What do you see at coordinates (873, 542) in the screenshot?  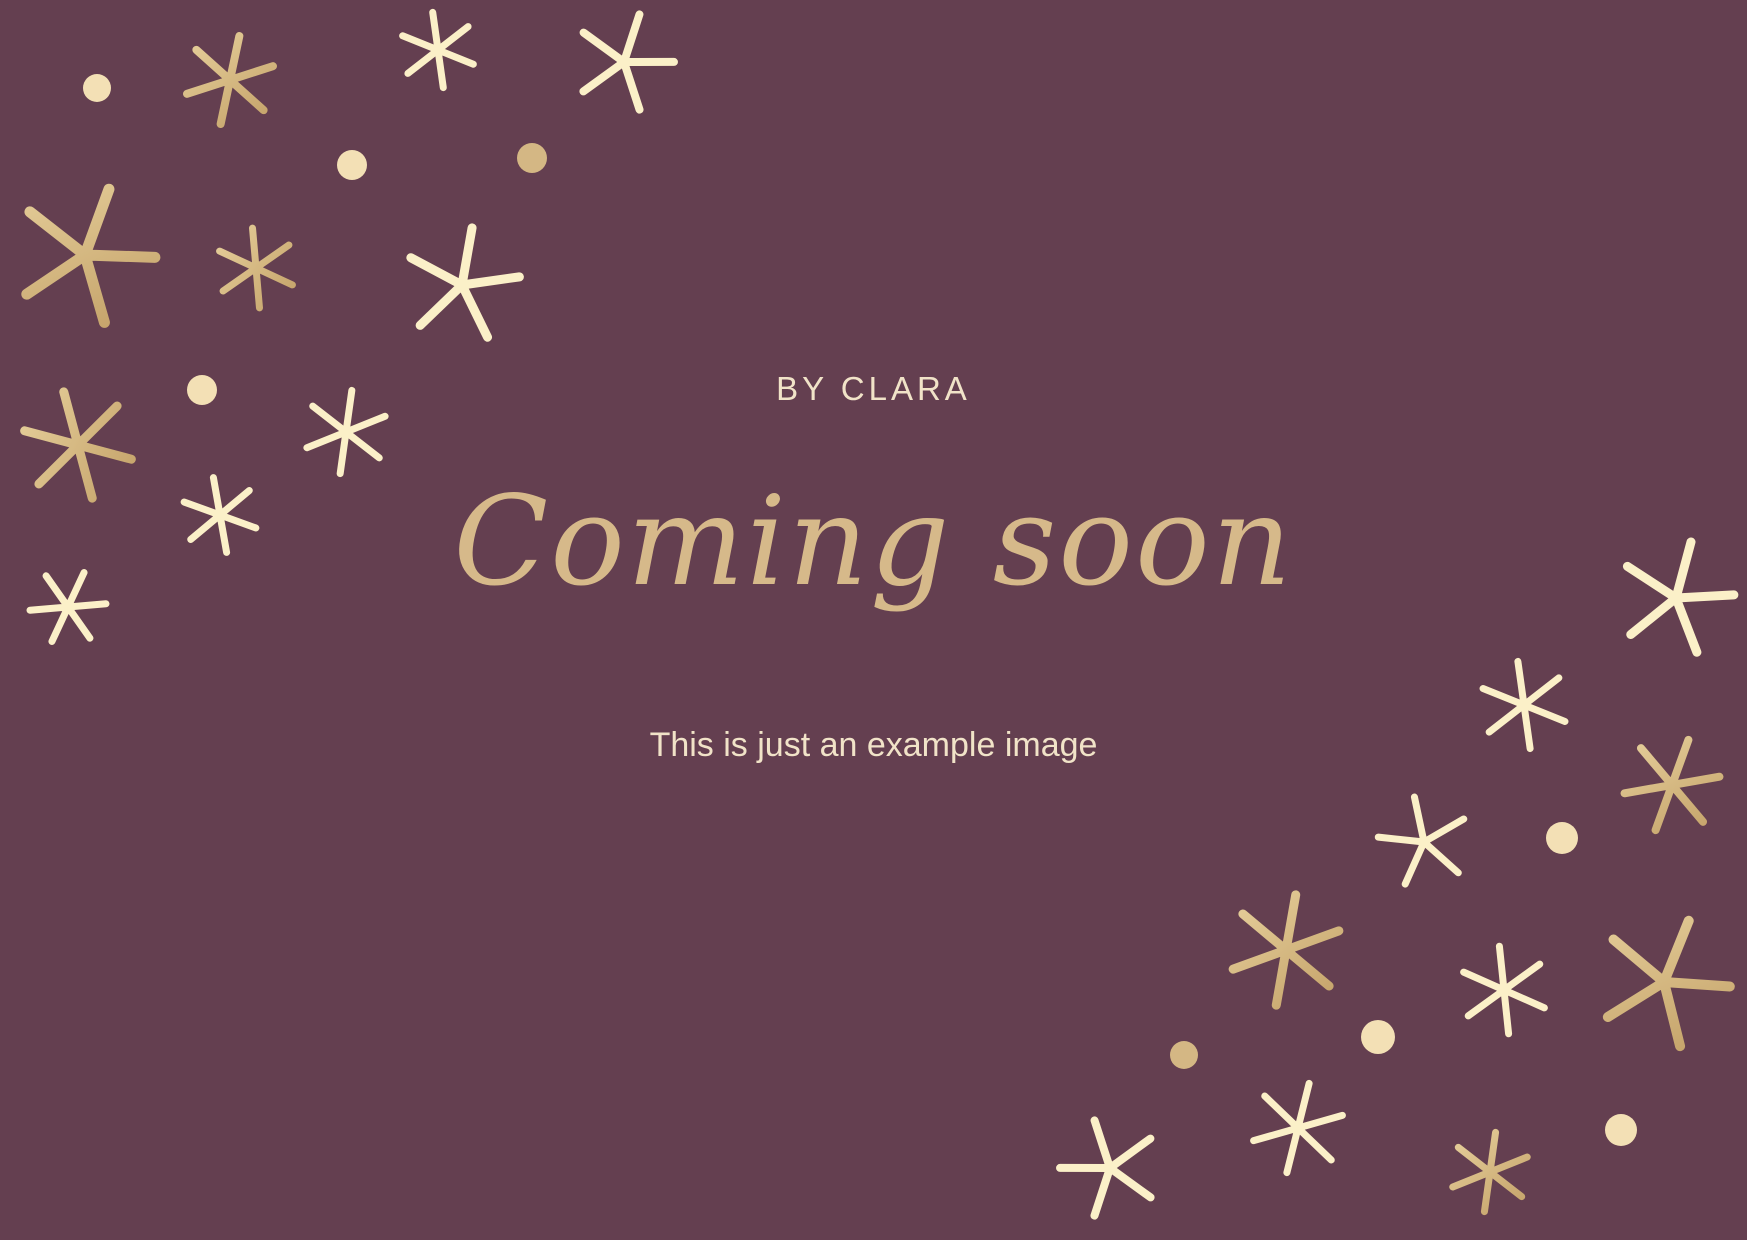 I see `page-title: Coming soon` at bounding box center [873, 542].